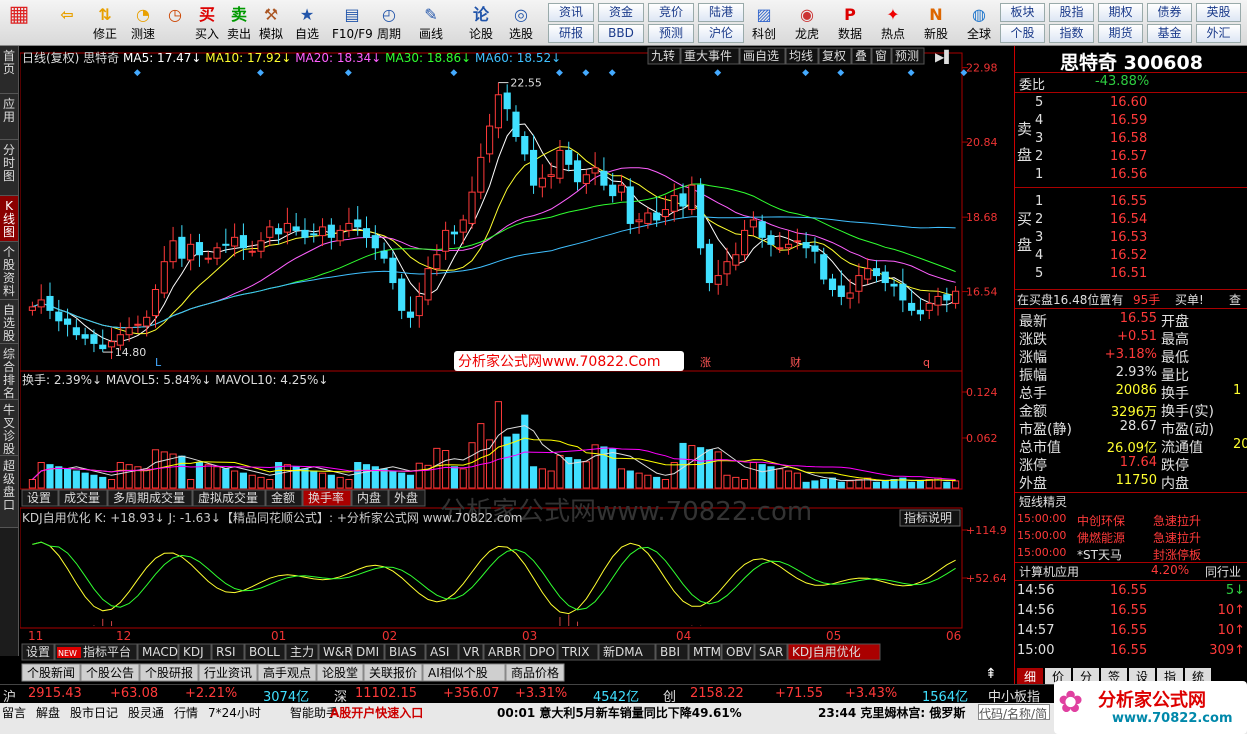 The width and height of the screenshot is (1247, 734). What do you see at coordinates (48, 712) in the screenshot?
I see `bottom-item-1: 解盘` at bounding box center [48, 712].